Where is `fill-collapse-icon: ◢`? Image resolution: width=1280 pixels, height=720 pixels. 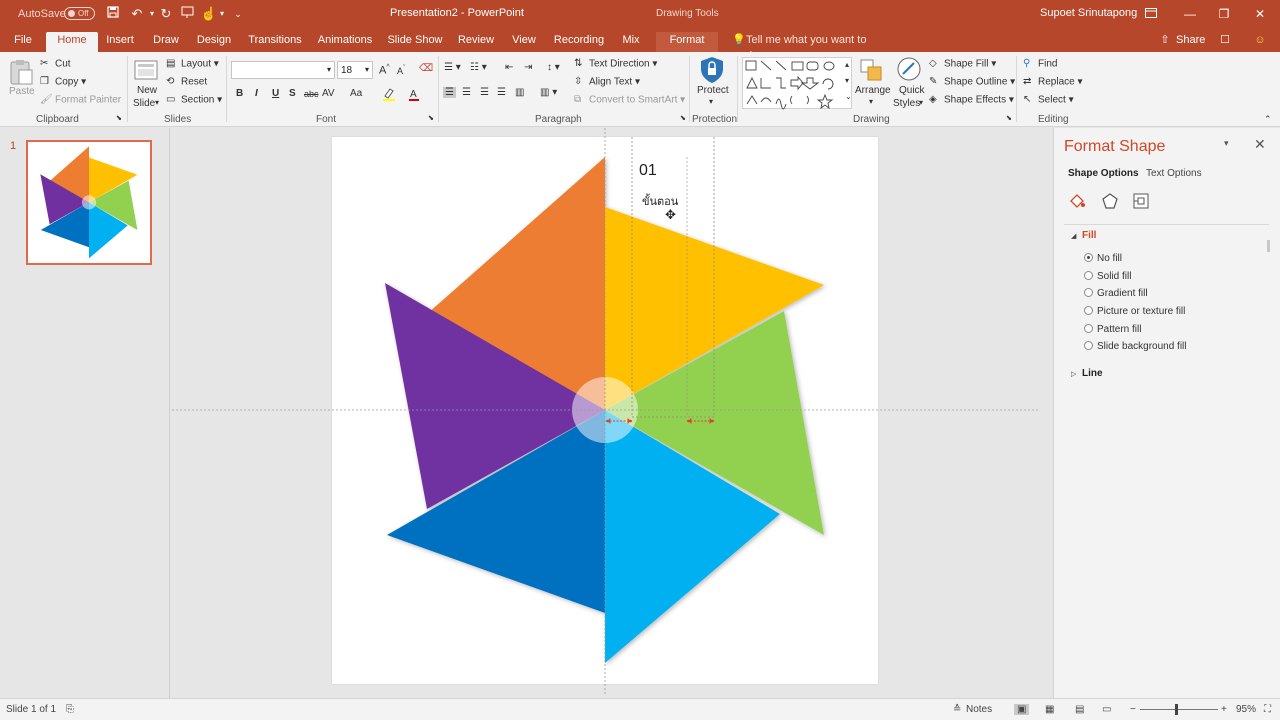
fill-collapse-icon: ◢ is located at coordinates (1073, 236).